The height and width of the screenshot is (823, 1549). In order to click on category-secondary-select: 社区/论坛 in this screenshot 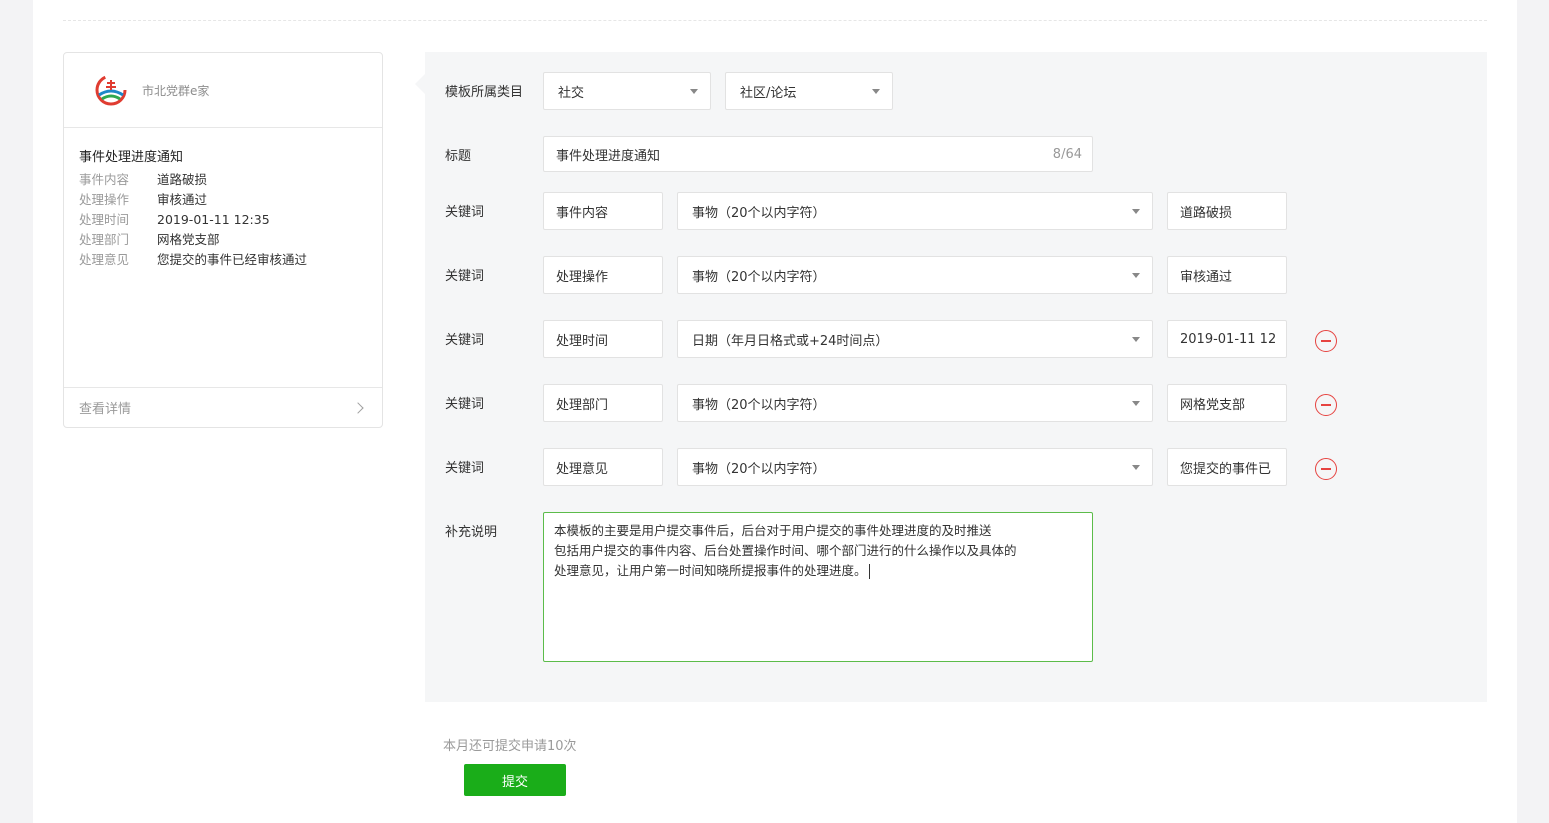, I will do `click(809, 91)`.